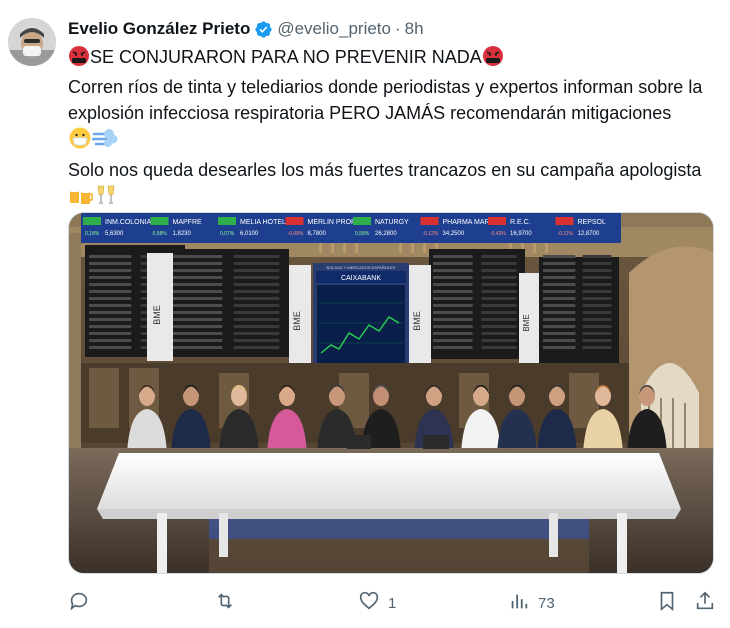 The image size is (730, 628). What do you see at coordinates (297, 321) in the screenshot?
I see `bme-logo-mid: BME` at bounding box center [297, 321].